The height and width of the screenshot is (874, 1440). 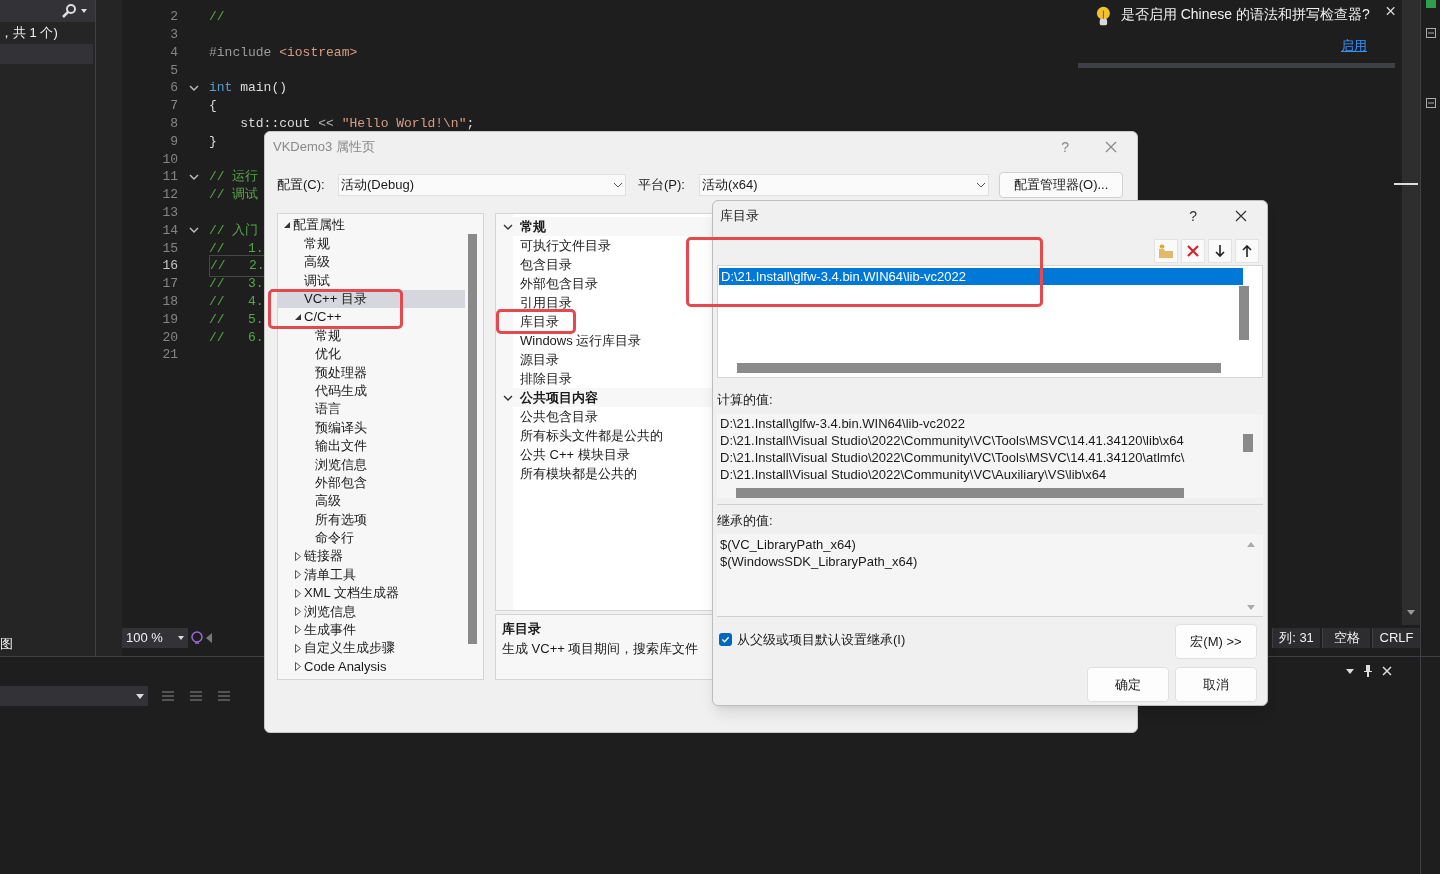 What do you see at coordinates (47, 644) in the screenshot?
I see `panel-tab-label: 图` at bounding box center [47, 644].